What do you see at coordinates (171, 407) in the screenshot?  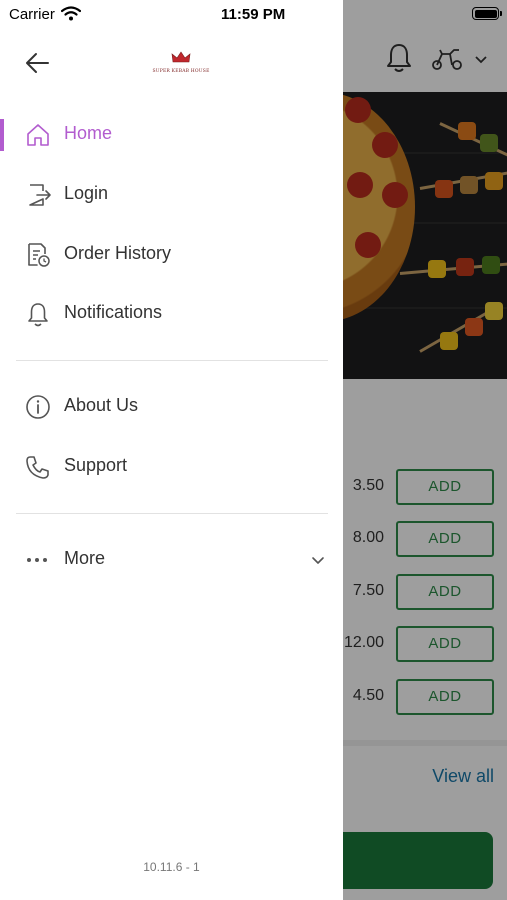 I see `menu-item-about-us: About Us` at bounding box center [171, 407].